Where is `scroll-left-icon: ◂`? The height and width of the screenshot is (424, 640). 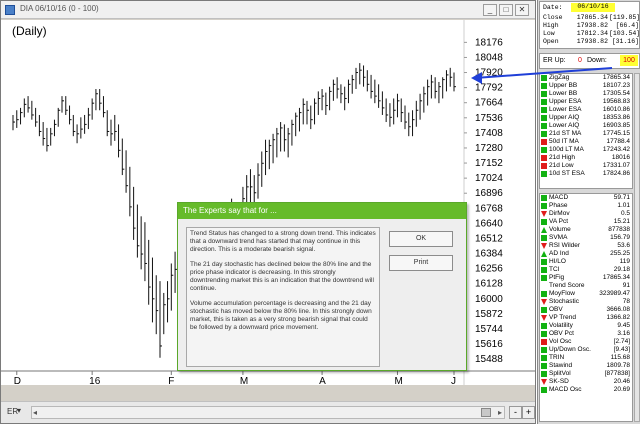
scroll-left-icon: ◂ is located at coordinates (35, 412).